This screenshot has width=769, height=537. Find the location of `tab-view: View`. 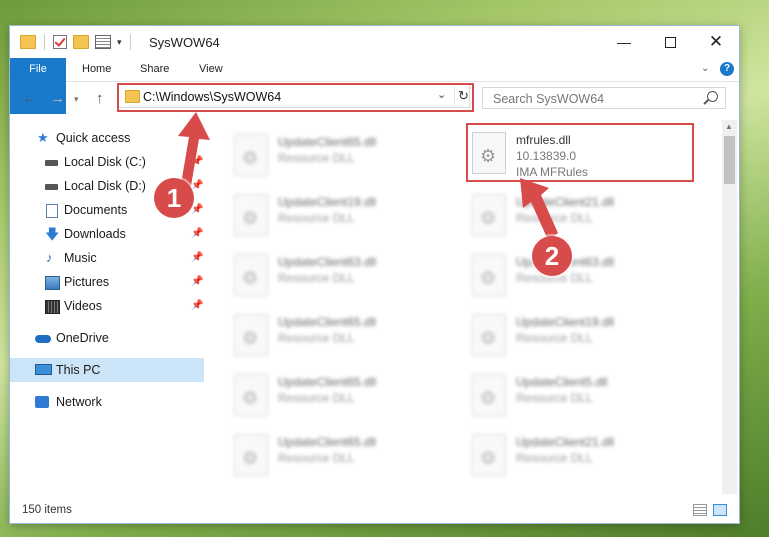

tab-view: View is located at coordinates (211, 69).